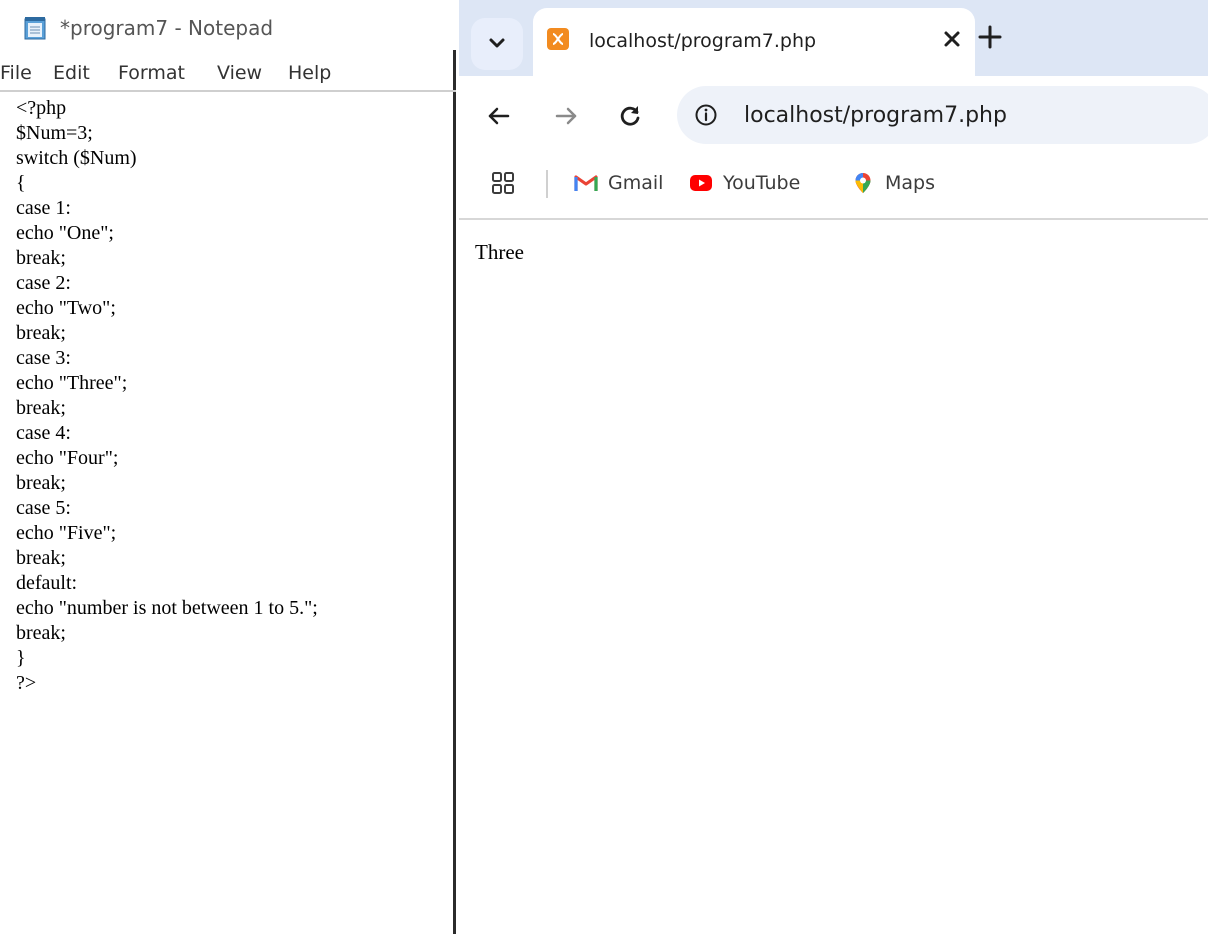 The width and height of the screenshot is (1208, 934). Describe the element at coordinates (67, 458) in the screenshot. I see `code-line: echo "Four";` at that location.